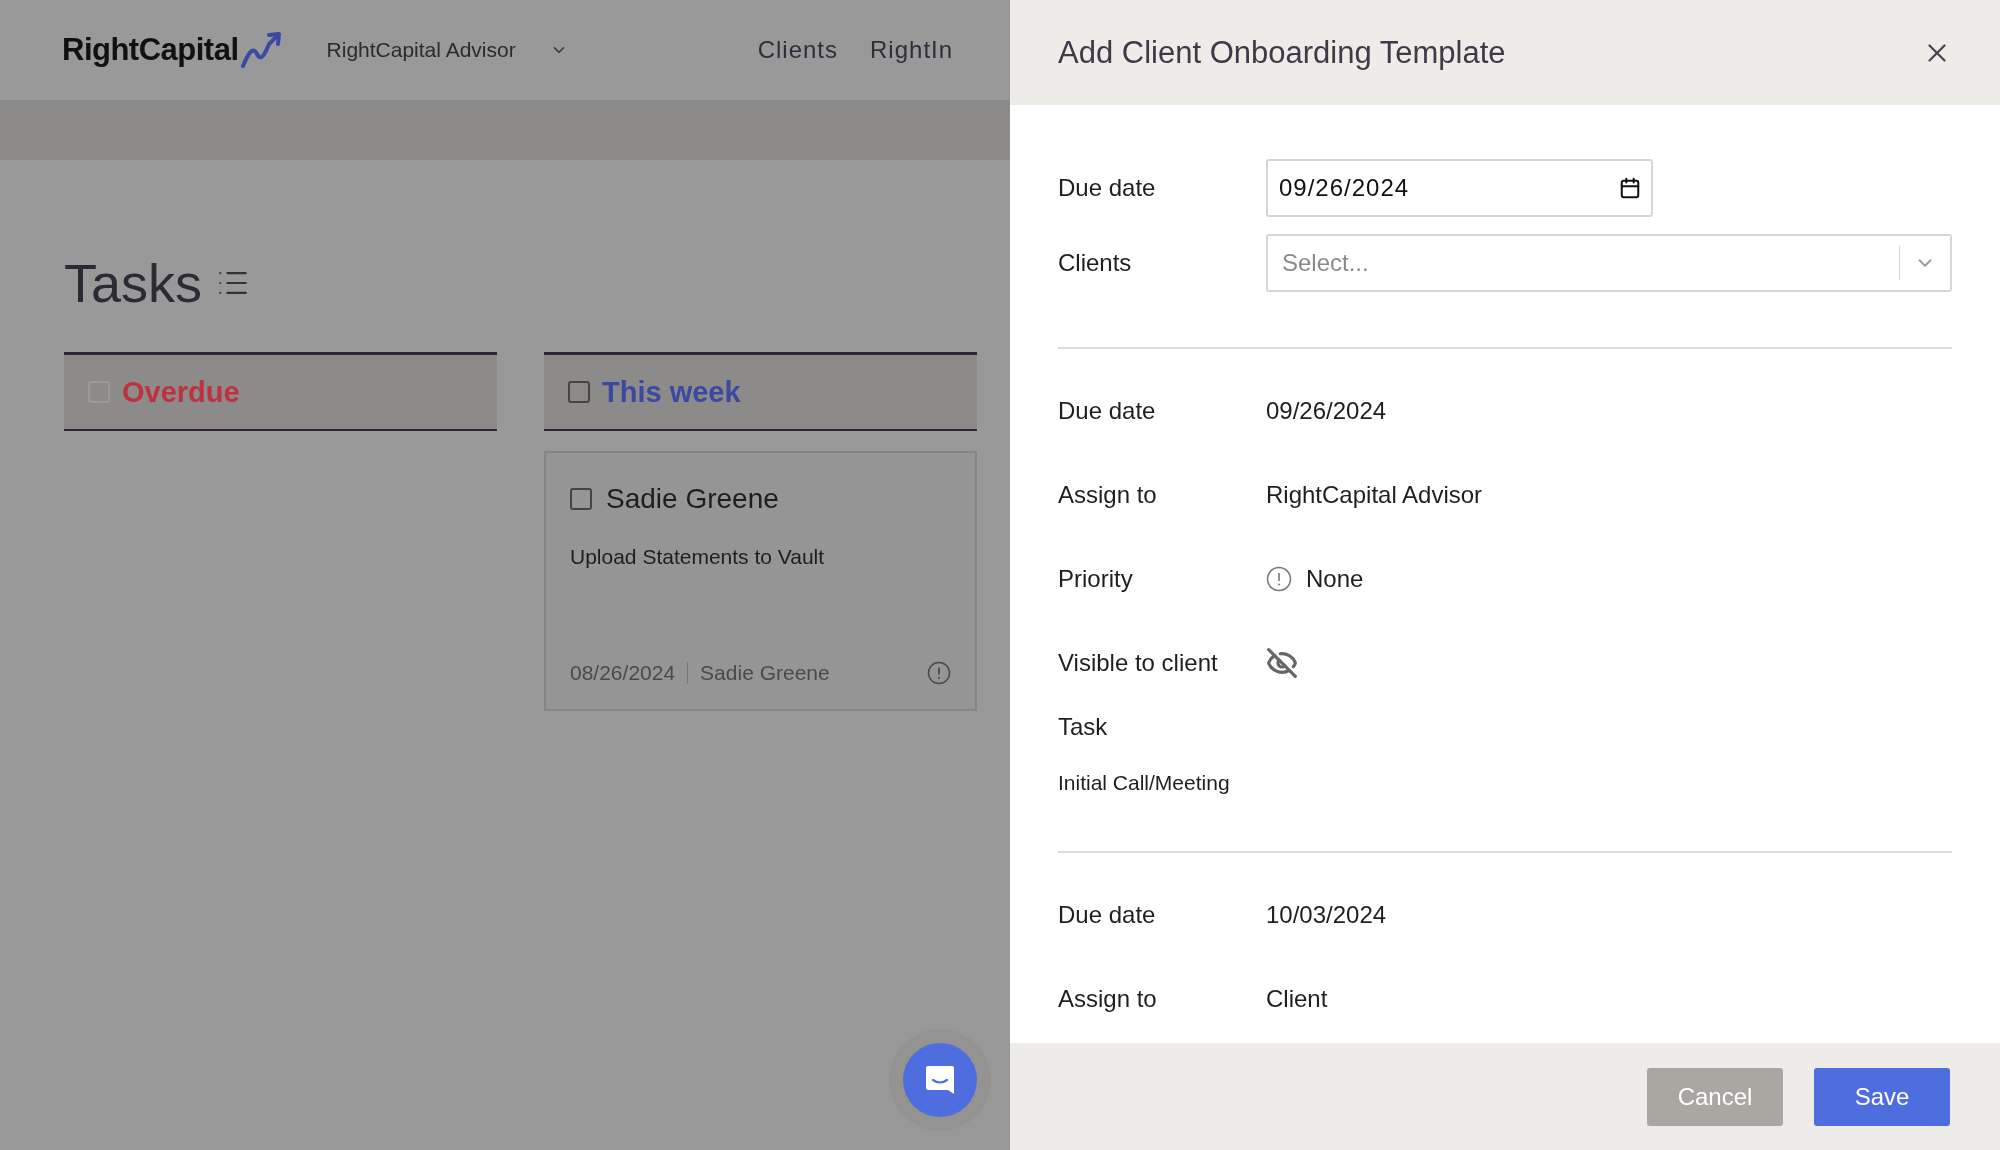 The image size is (2000, 1150). I want to click on client-name: Sadie Greene, so click(692, 499).